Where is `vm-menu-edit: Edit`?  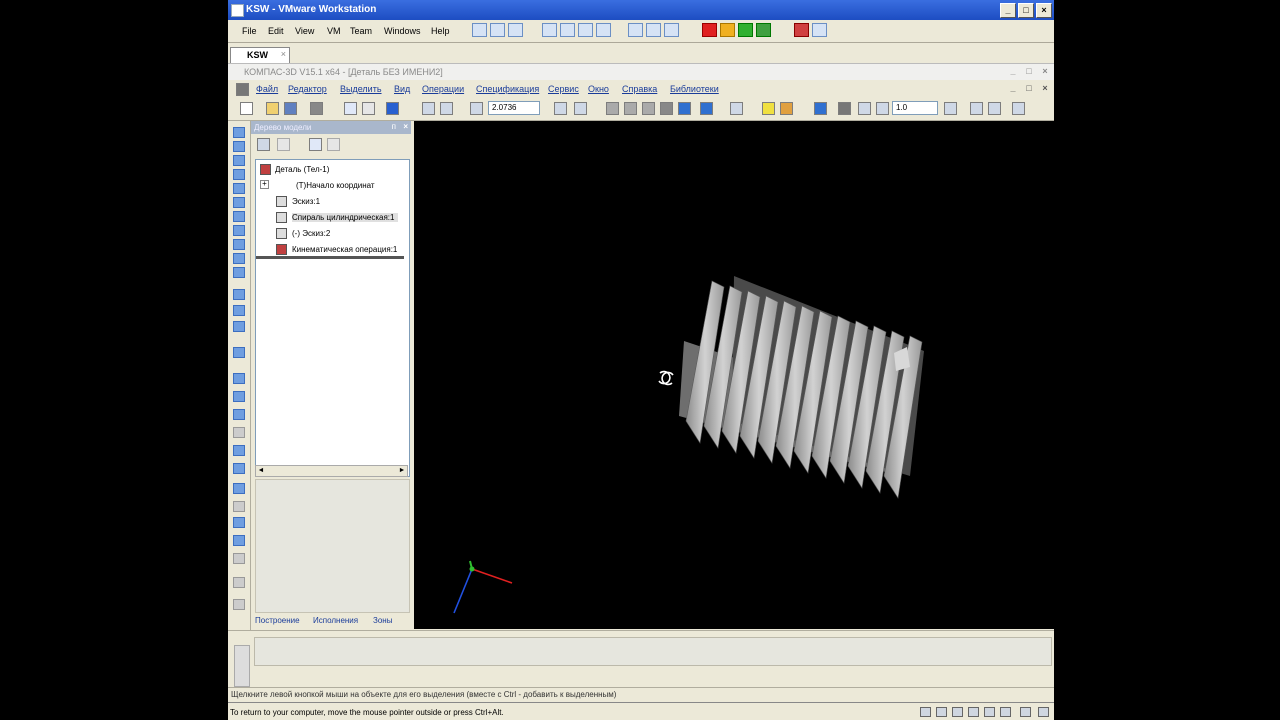 vm-menu-edit: Edit is located at coordinates (276, 31).